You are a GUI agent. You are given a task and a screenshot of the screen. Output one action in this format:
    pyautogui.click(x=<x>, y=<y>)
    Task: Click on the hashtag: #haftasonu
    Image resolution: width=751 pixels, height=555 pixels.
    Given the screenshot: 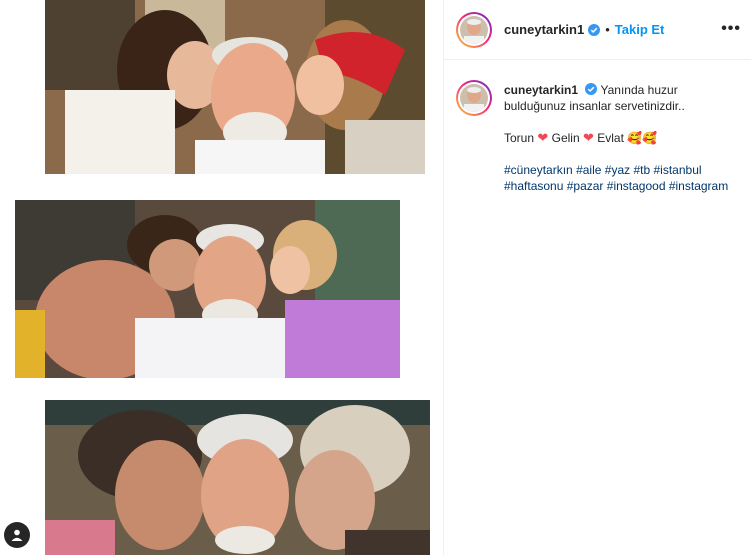 What is the action you would take?
    pyautogui.click(x=533, y=186)
    